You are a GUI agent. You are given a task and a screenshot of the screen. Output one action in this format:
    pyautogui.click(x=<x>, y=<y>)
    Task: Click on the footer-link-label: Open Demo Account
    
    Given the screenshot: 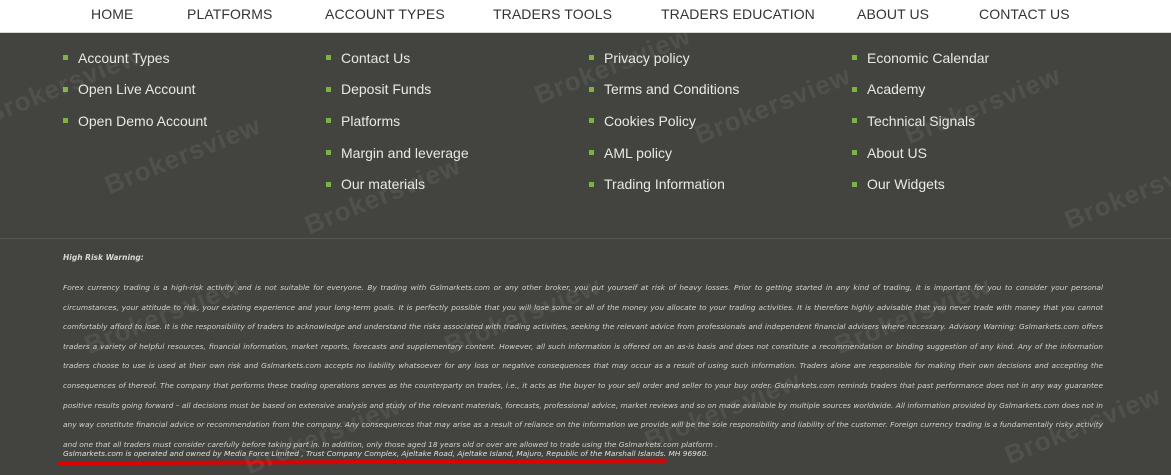 What is the action you would take?
    pyautogui.click(x=143, y=120)
    